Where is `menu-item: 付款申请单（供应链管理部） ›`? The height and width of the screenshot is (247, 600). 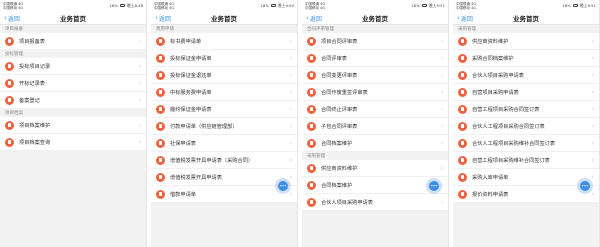
menu-item: 付款申请单（供应链管理部） › is located at coordinates (224, 126).